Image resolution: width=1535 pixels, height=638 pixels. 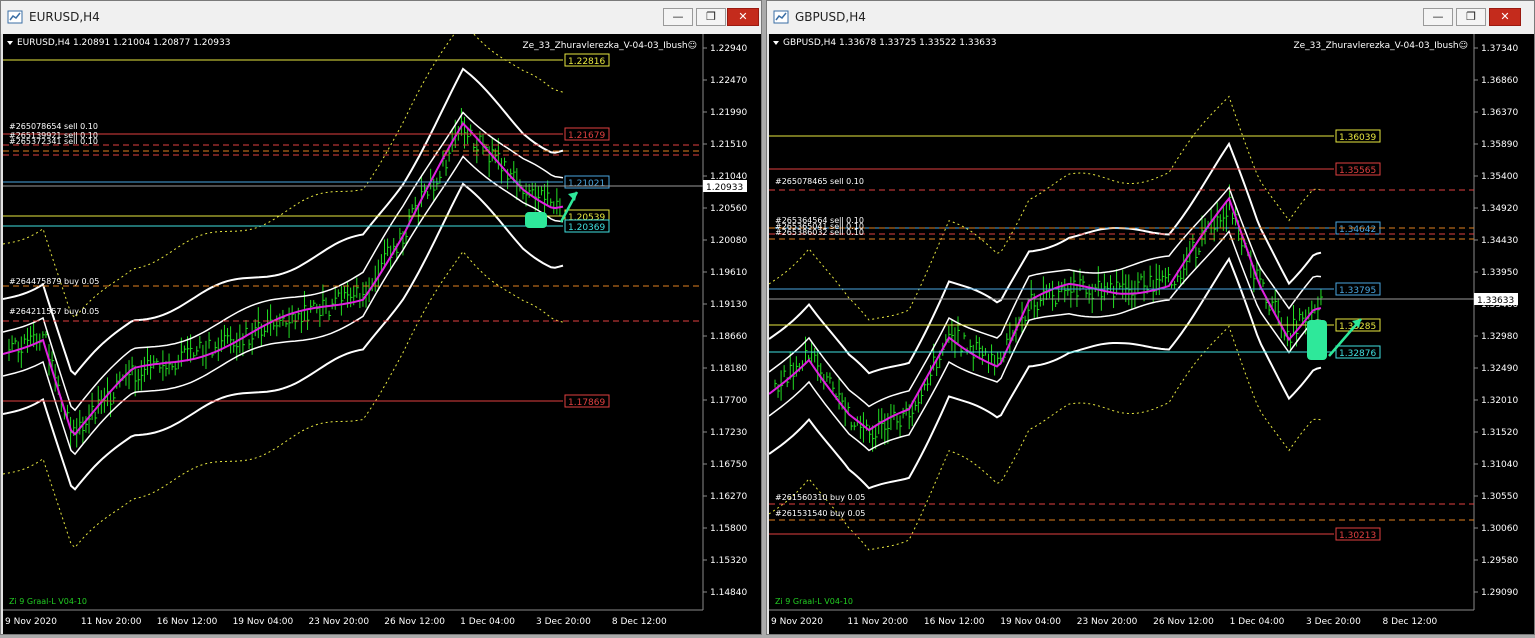 I want to click on price-tick-label: 1.32490, so click(x=1499, y=369).